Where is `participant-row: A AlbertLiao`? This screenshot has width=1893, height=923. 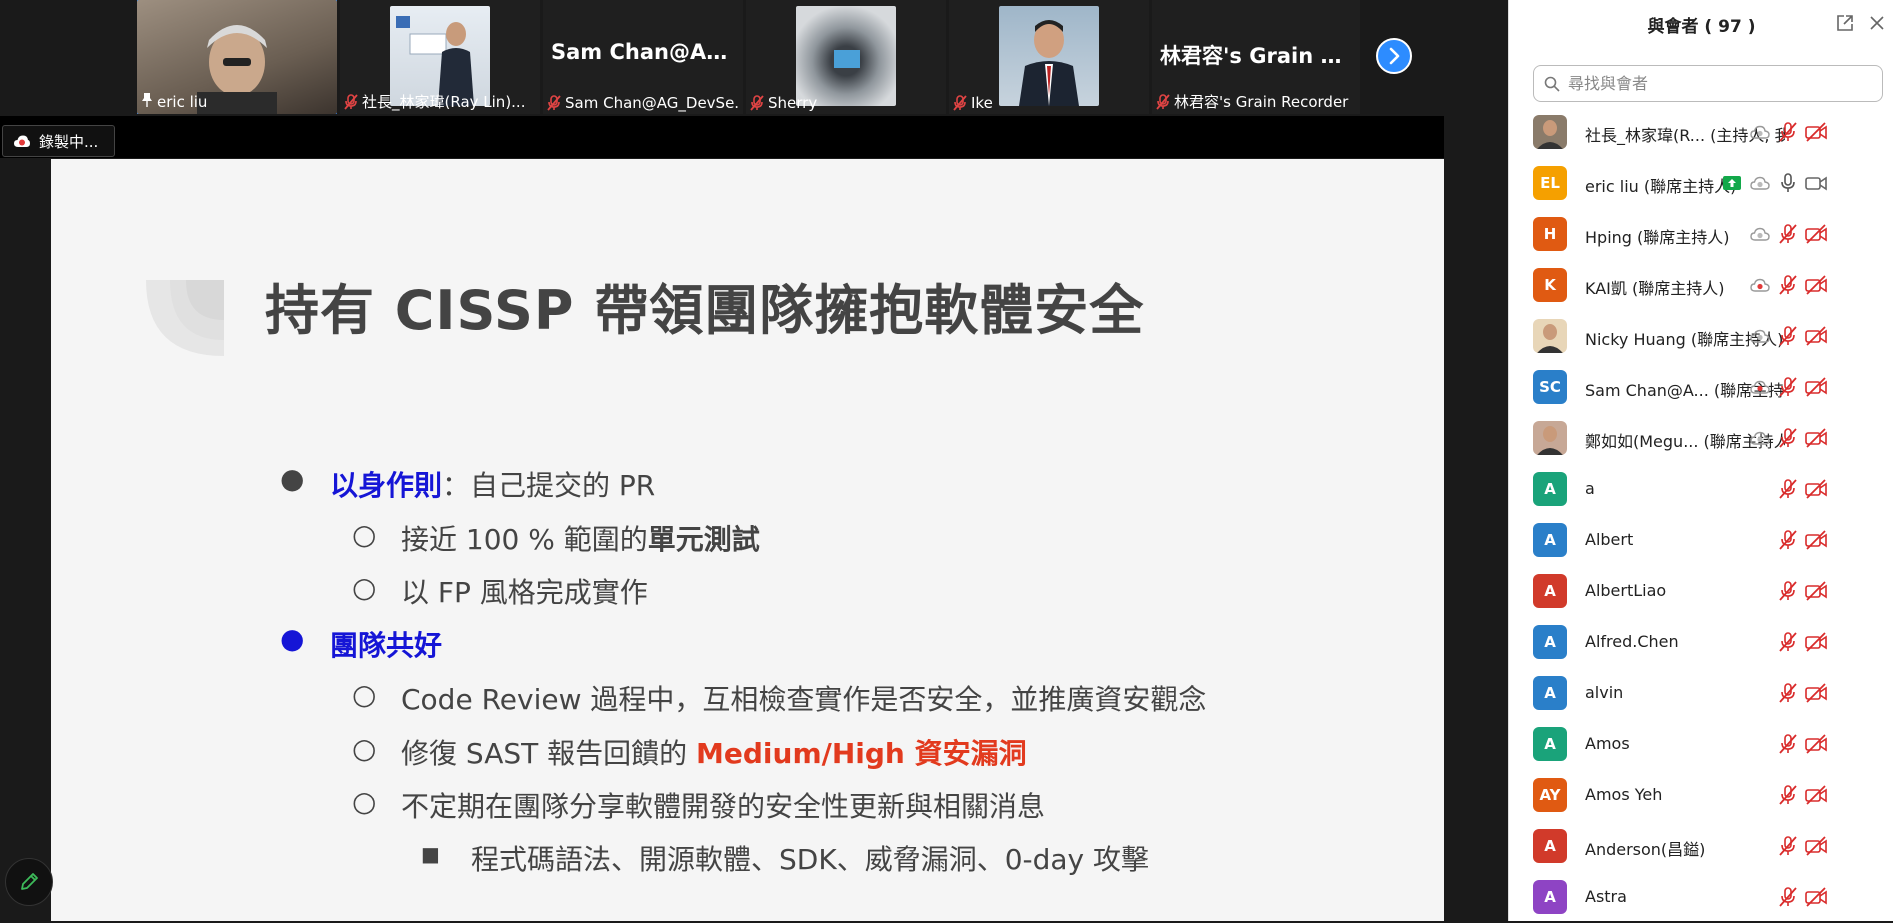
participant-row: A AlbertLiao is located at coordinates (1701, 591).